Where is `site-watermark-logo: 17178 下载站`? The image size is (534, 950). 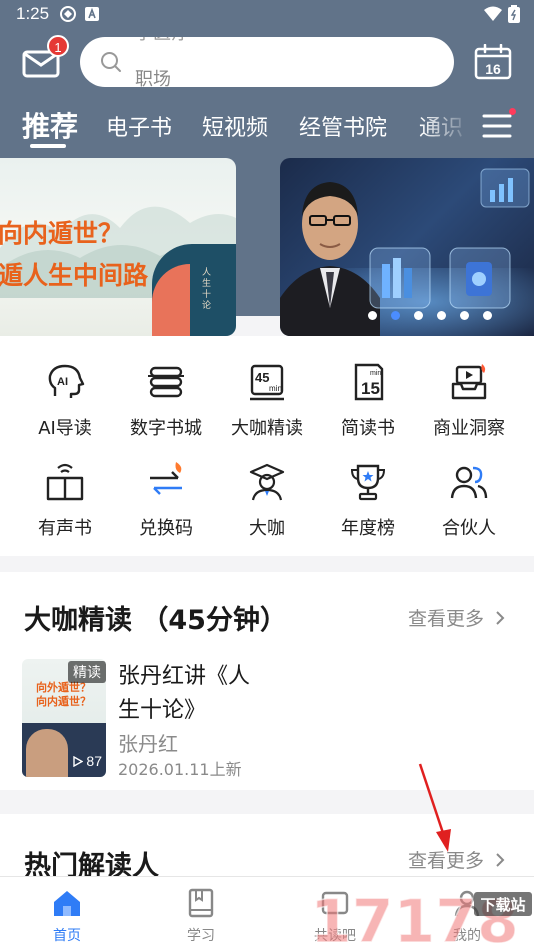 site-watermark-logo: 17178 下载站 is located at coordinates (421, 918).